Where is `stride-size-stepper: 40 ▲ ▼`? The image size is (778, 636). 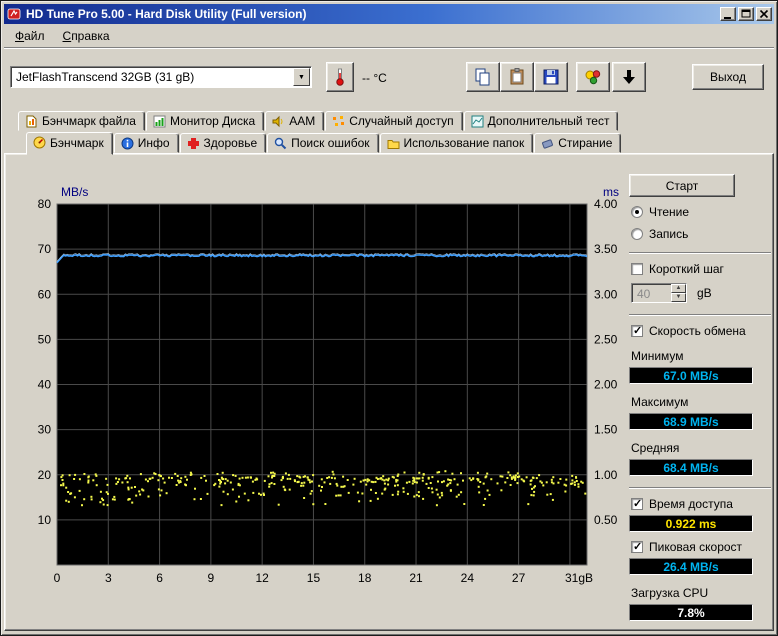
stride-size-stepper: 40 ▲ ▼ is located at coordinates (659, 293).